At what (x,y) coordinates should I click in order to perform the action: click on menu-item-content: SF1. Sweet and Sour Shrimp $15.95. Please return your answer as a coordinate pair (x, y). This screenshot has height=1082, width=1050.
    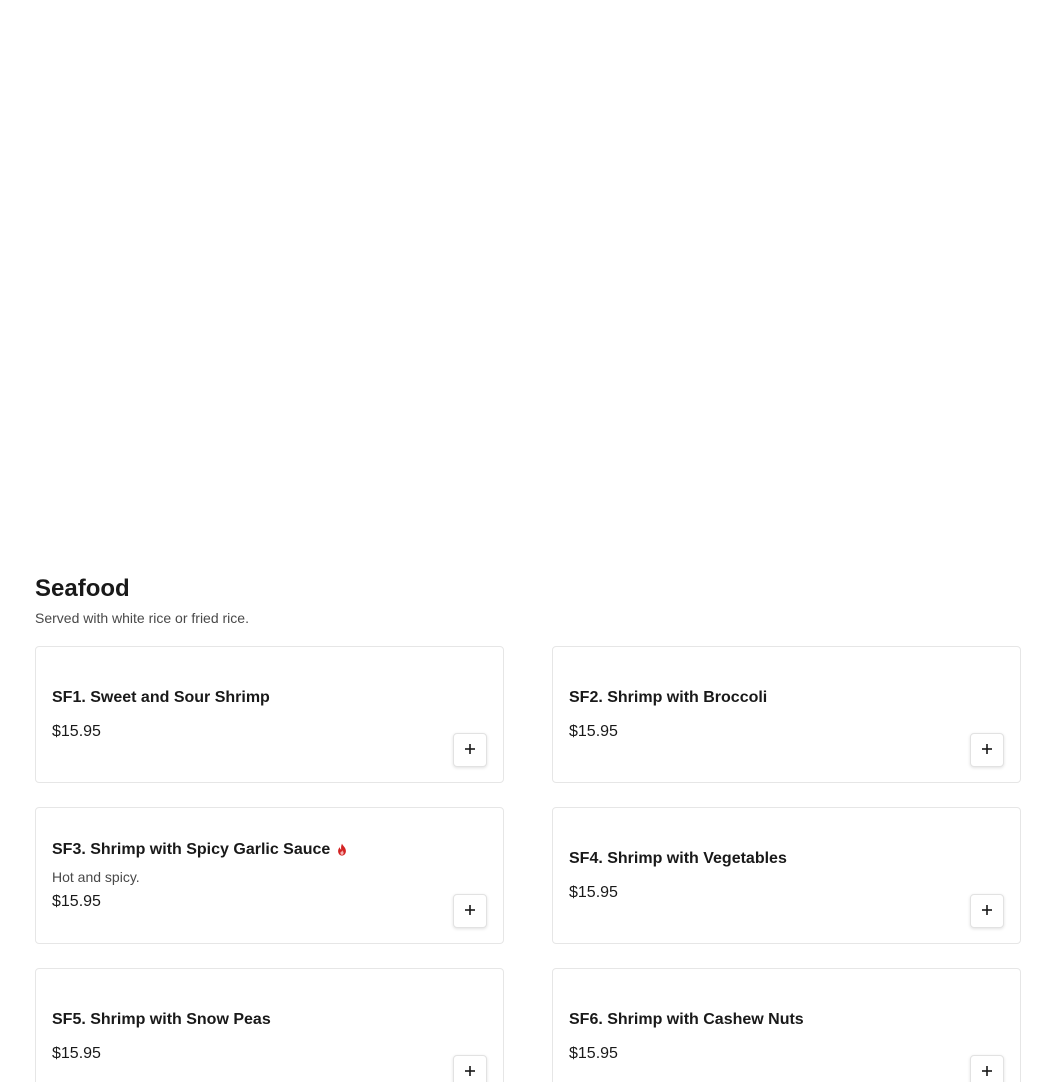
    Looking at the image, I should click on (247, 714).